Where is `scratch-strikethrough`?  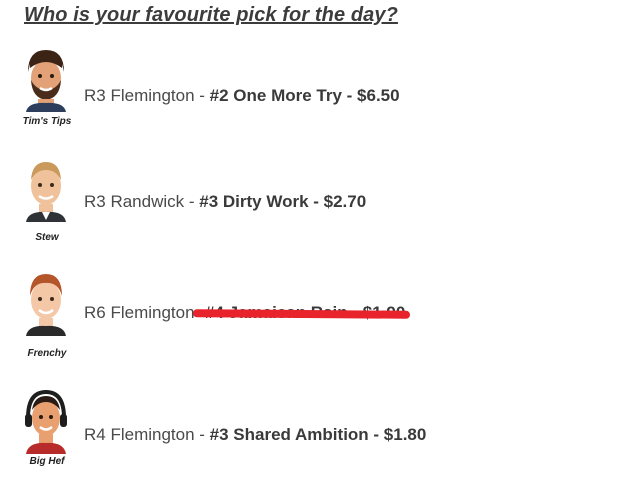 scratch-strikethrough is located at coordinates (301, 314).